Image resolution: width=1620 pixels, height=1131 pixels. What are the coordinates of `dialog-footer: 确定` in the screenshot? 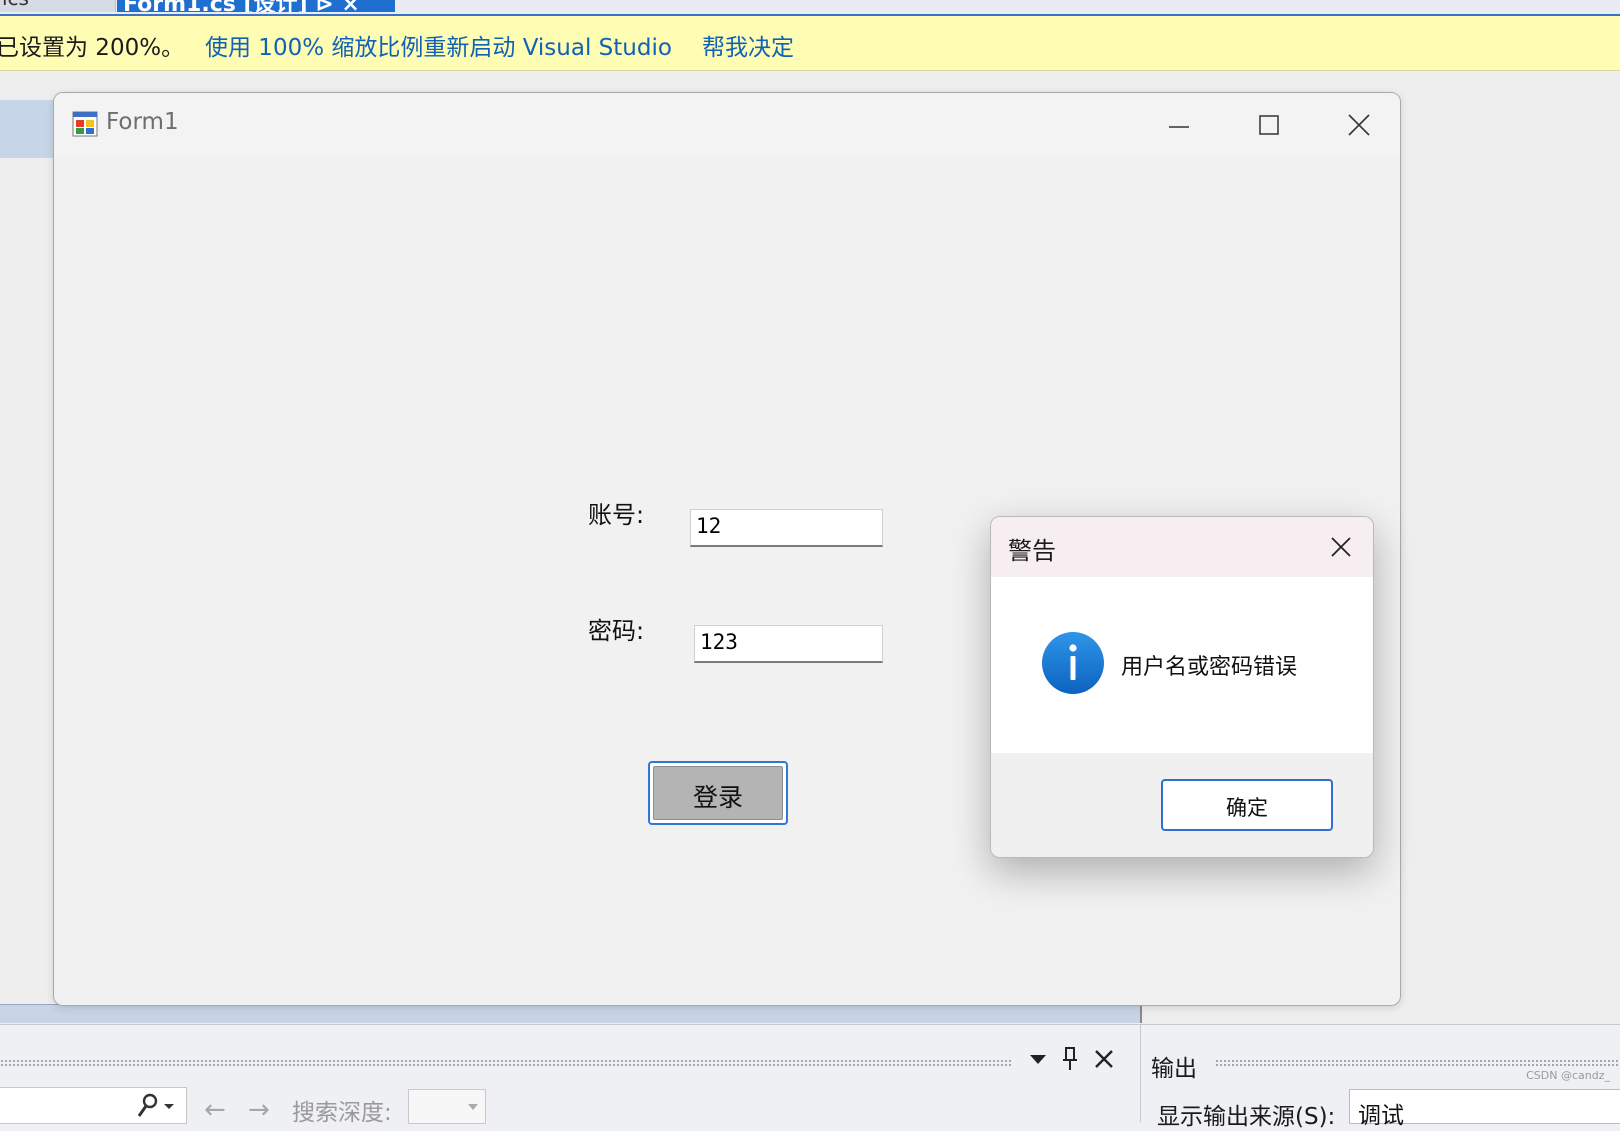 It's located at (1182, 805).